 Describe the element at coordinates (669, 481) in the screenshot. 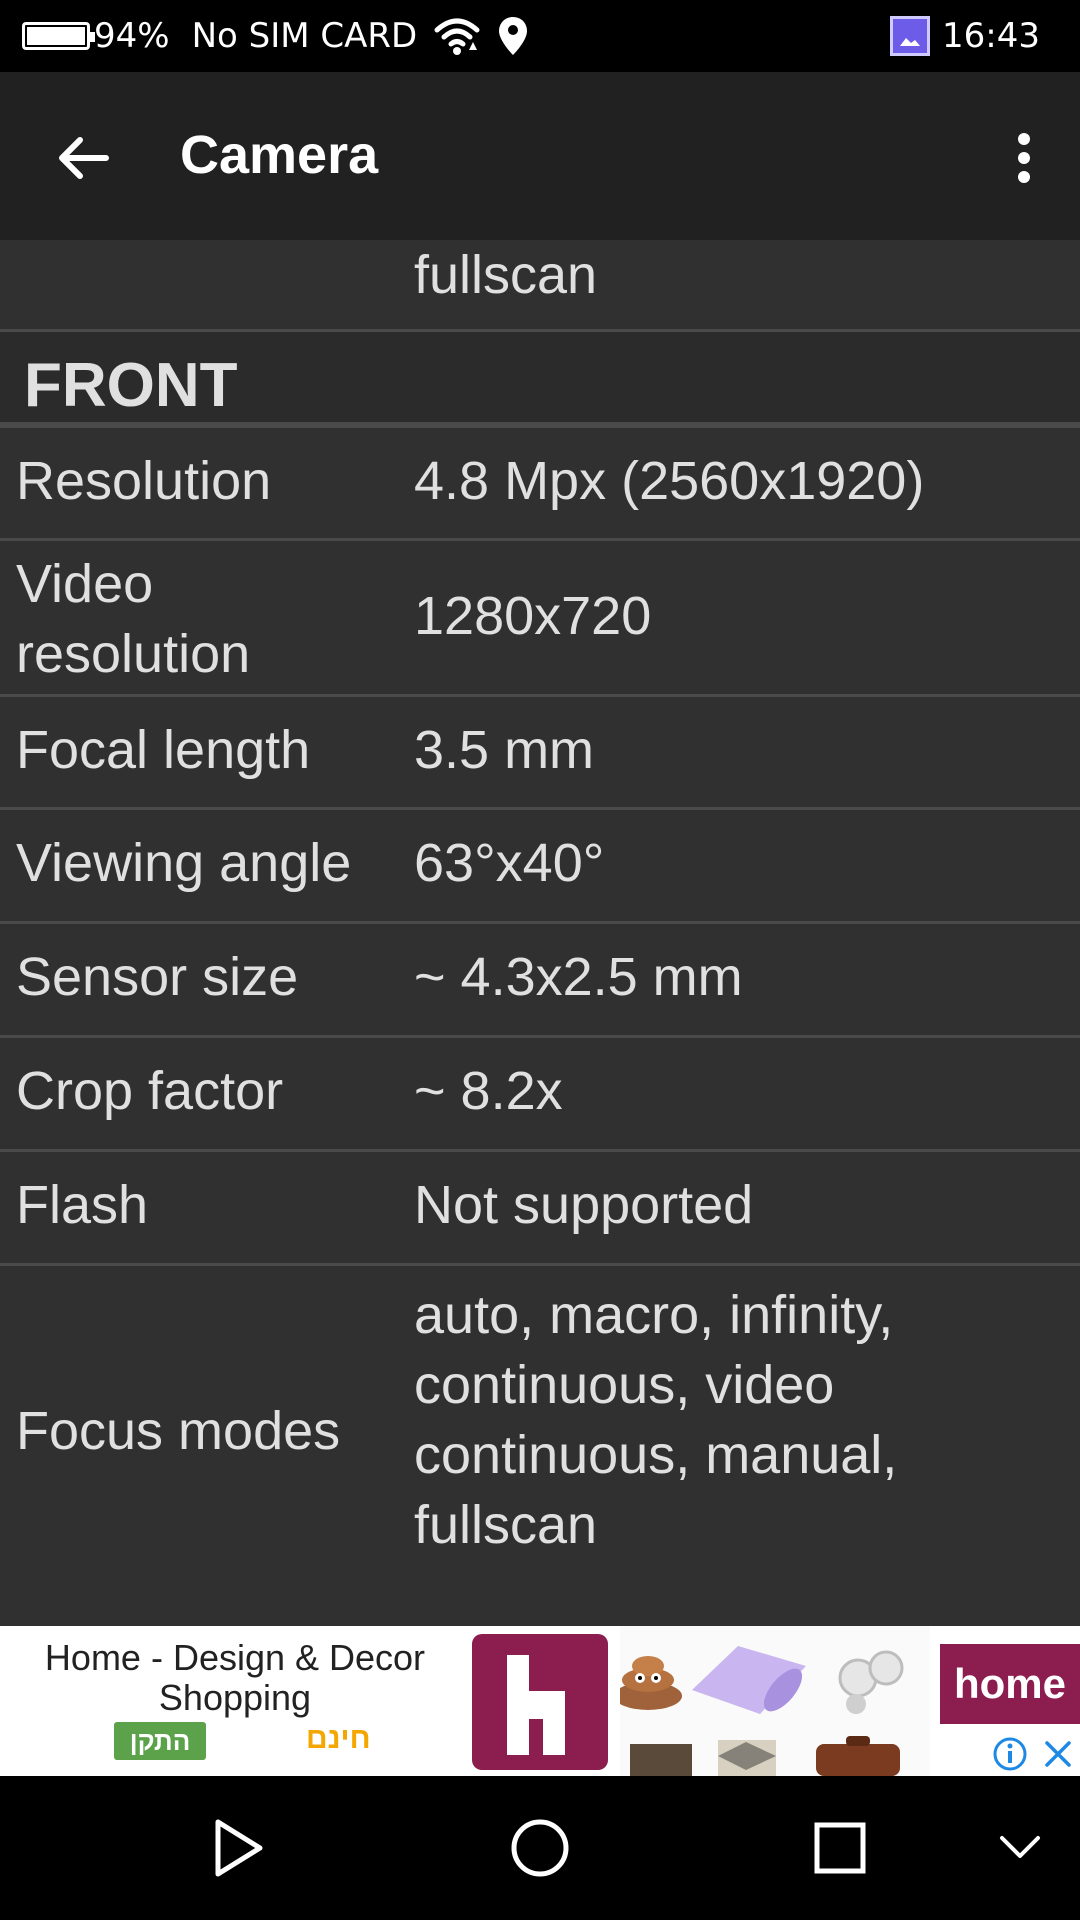

I see `row-value: 4.8 Mpx (2560x1920)` at that location.